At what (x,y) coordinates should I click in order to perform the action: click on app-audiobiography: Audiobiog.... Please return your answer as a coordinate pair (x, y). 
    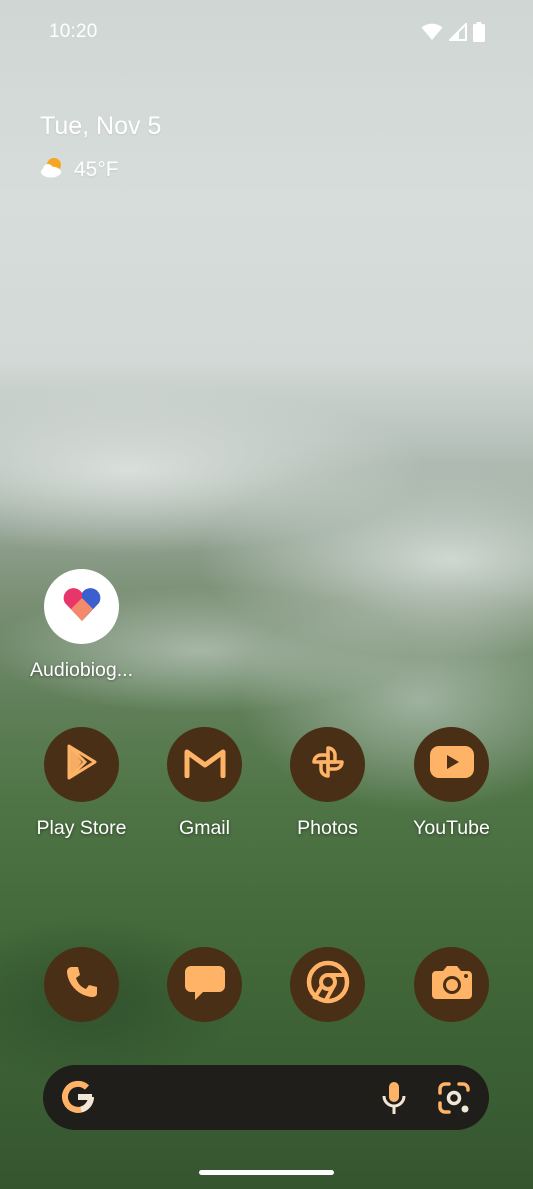
    Looking at the image, I should click on (81, 625).